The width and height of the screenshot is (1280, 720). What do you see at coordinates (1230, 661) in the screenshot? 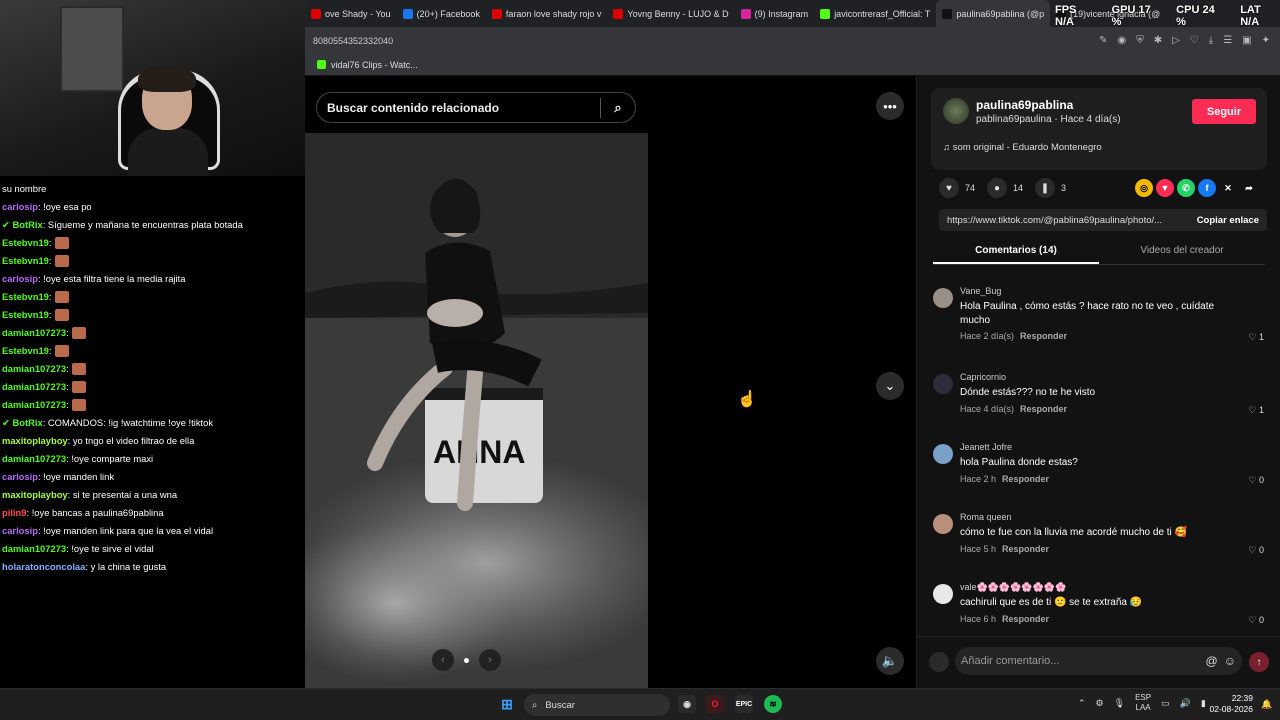
I see `emoji-icon: ☺` at bounding box center [1230, 661].